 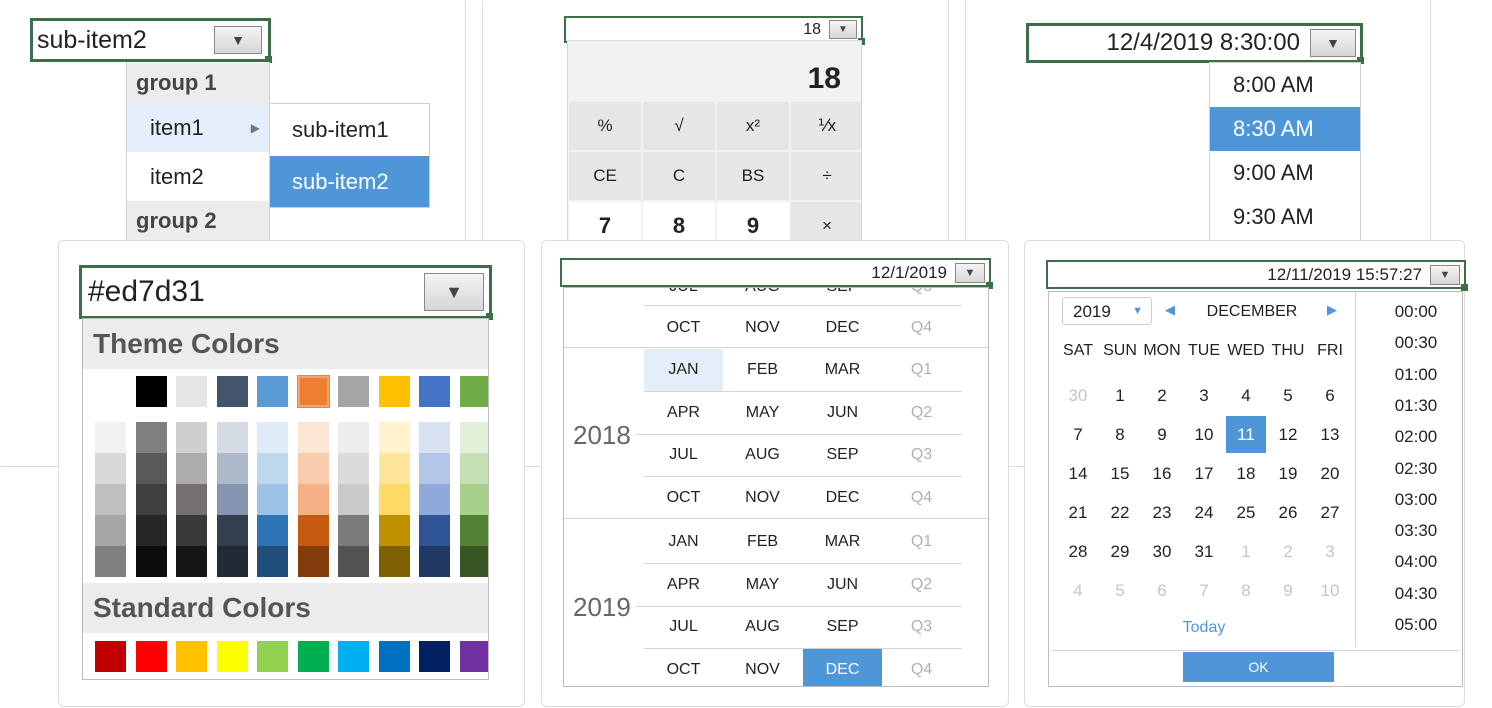 I want to click on datetime-combobox: 12/11/2019 15:57:27 ▼, so click(x=1257, y=275).